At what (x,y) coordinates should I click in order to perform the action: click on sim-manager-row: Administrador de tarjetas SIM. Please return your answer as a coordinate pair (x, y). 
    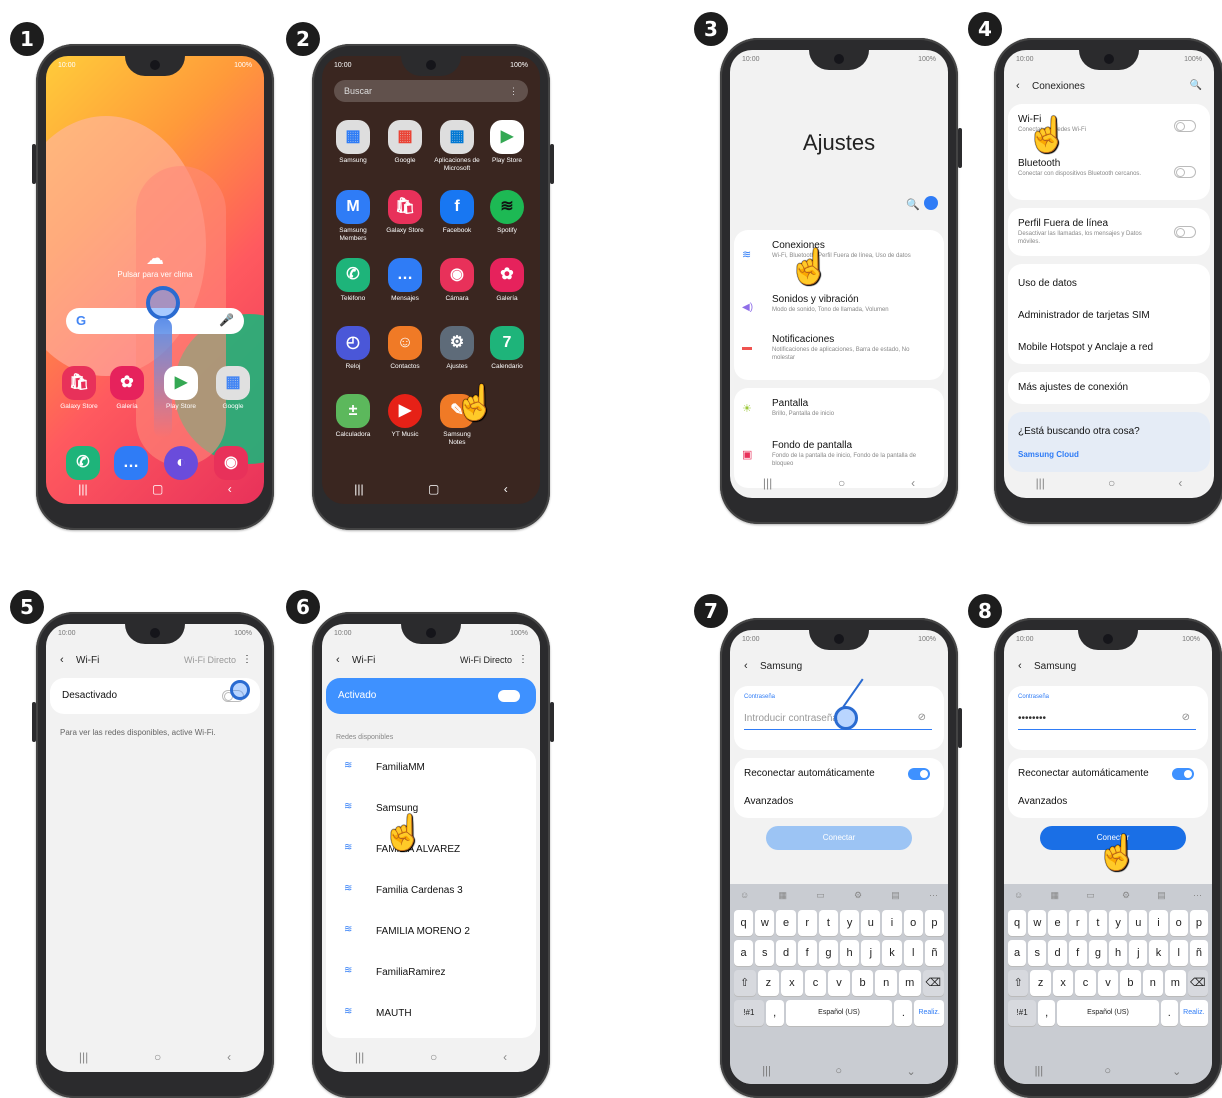
    Looking at the image, I should click on (1084, 315).